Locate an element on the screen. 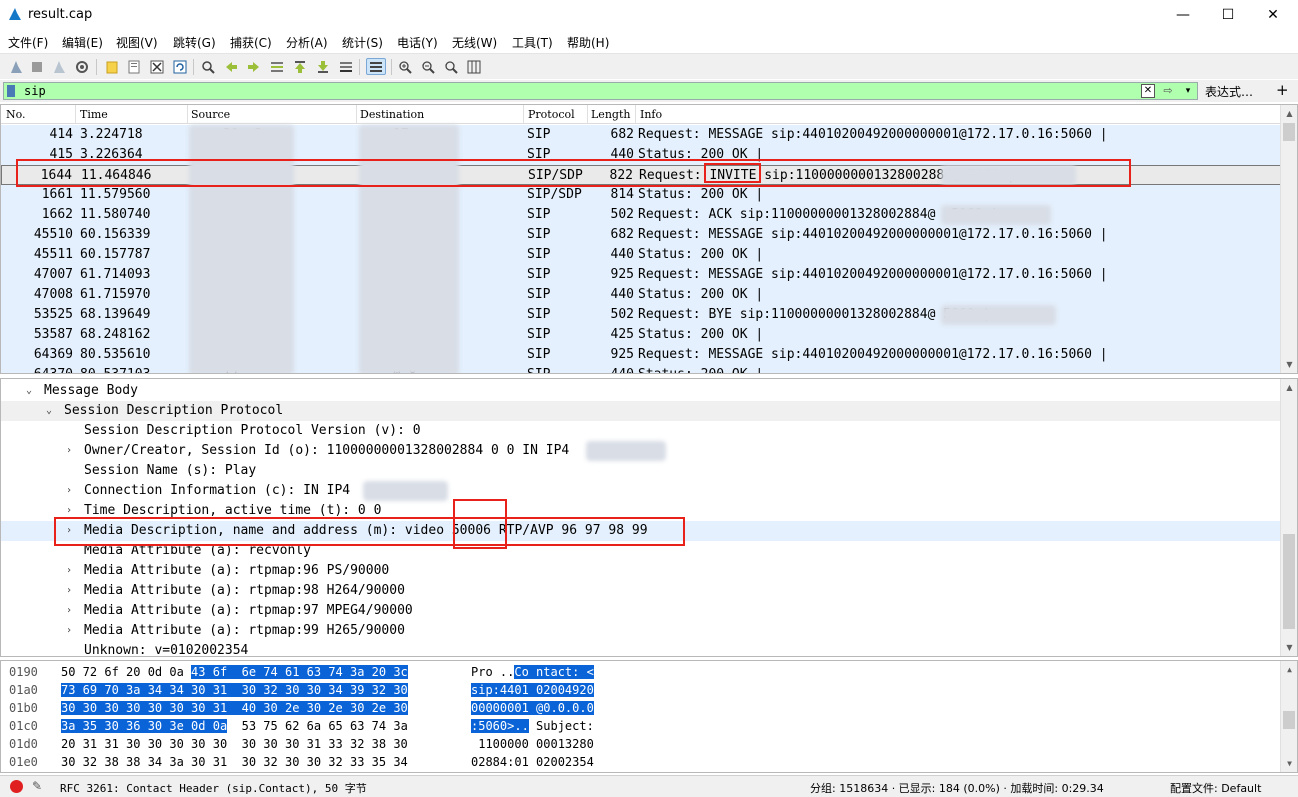 Image resolution: width=1298 pixels, height=797 pixels. menu-capture: 捕获(C) is located at coordinates (251, 42).